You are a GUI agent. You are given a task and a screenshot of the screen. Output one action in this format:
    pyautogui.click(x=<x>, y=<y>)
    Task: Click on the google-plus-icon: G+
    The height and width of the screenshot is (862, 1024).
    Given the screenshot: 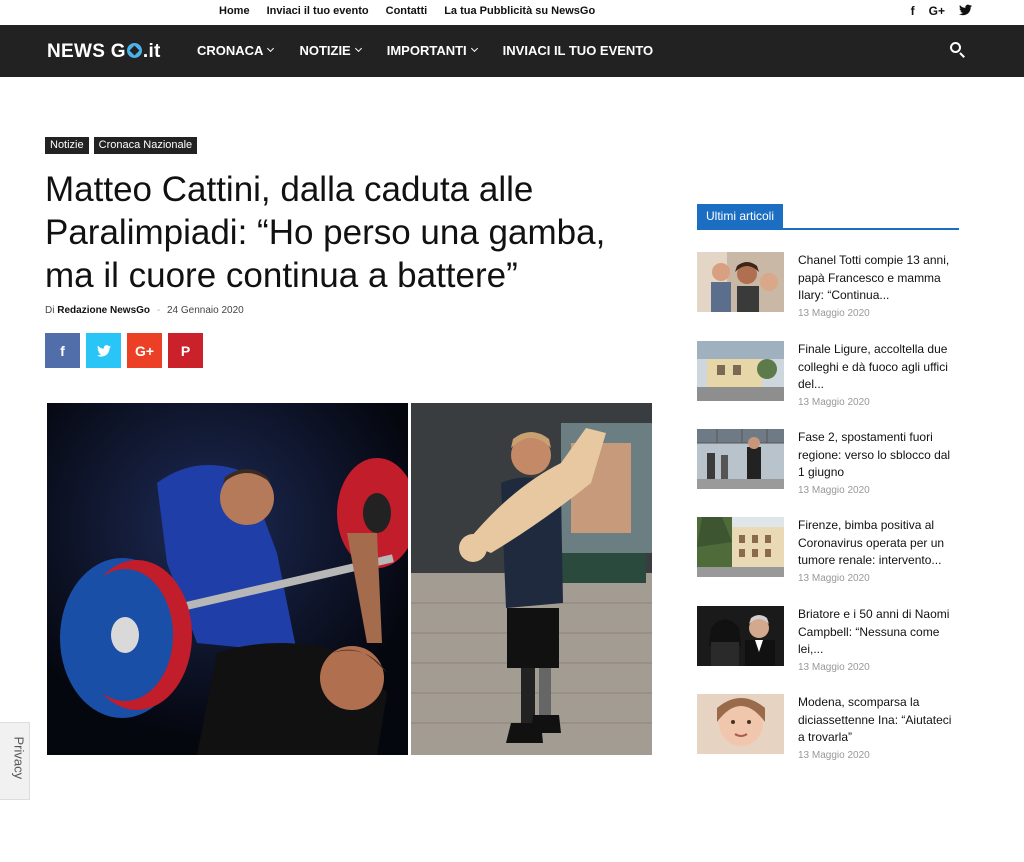 What is the action you would take?
    pyautogui.click(x=937, y=11)
    